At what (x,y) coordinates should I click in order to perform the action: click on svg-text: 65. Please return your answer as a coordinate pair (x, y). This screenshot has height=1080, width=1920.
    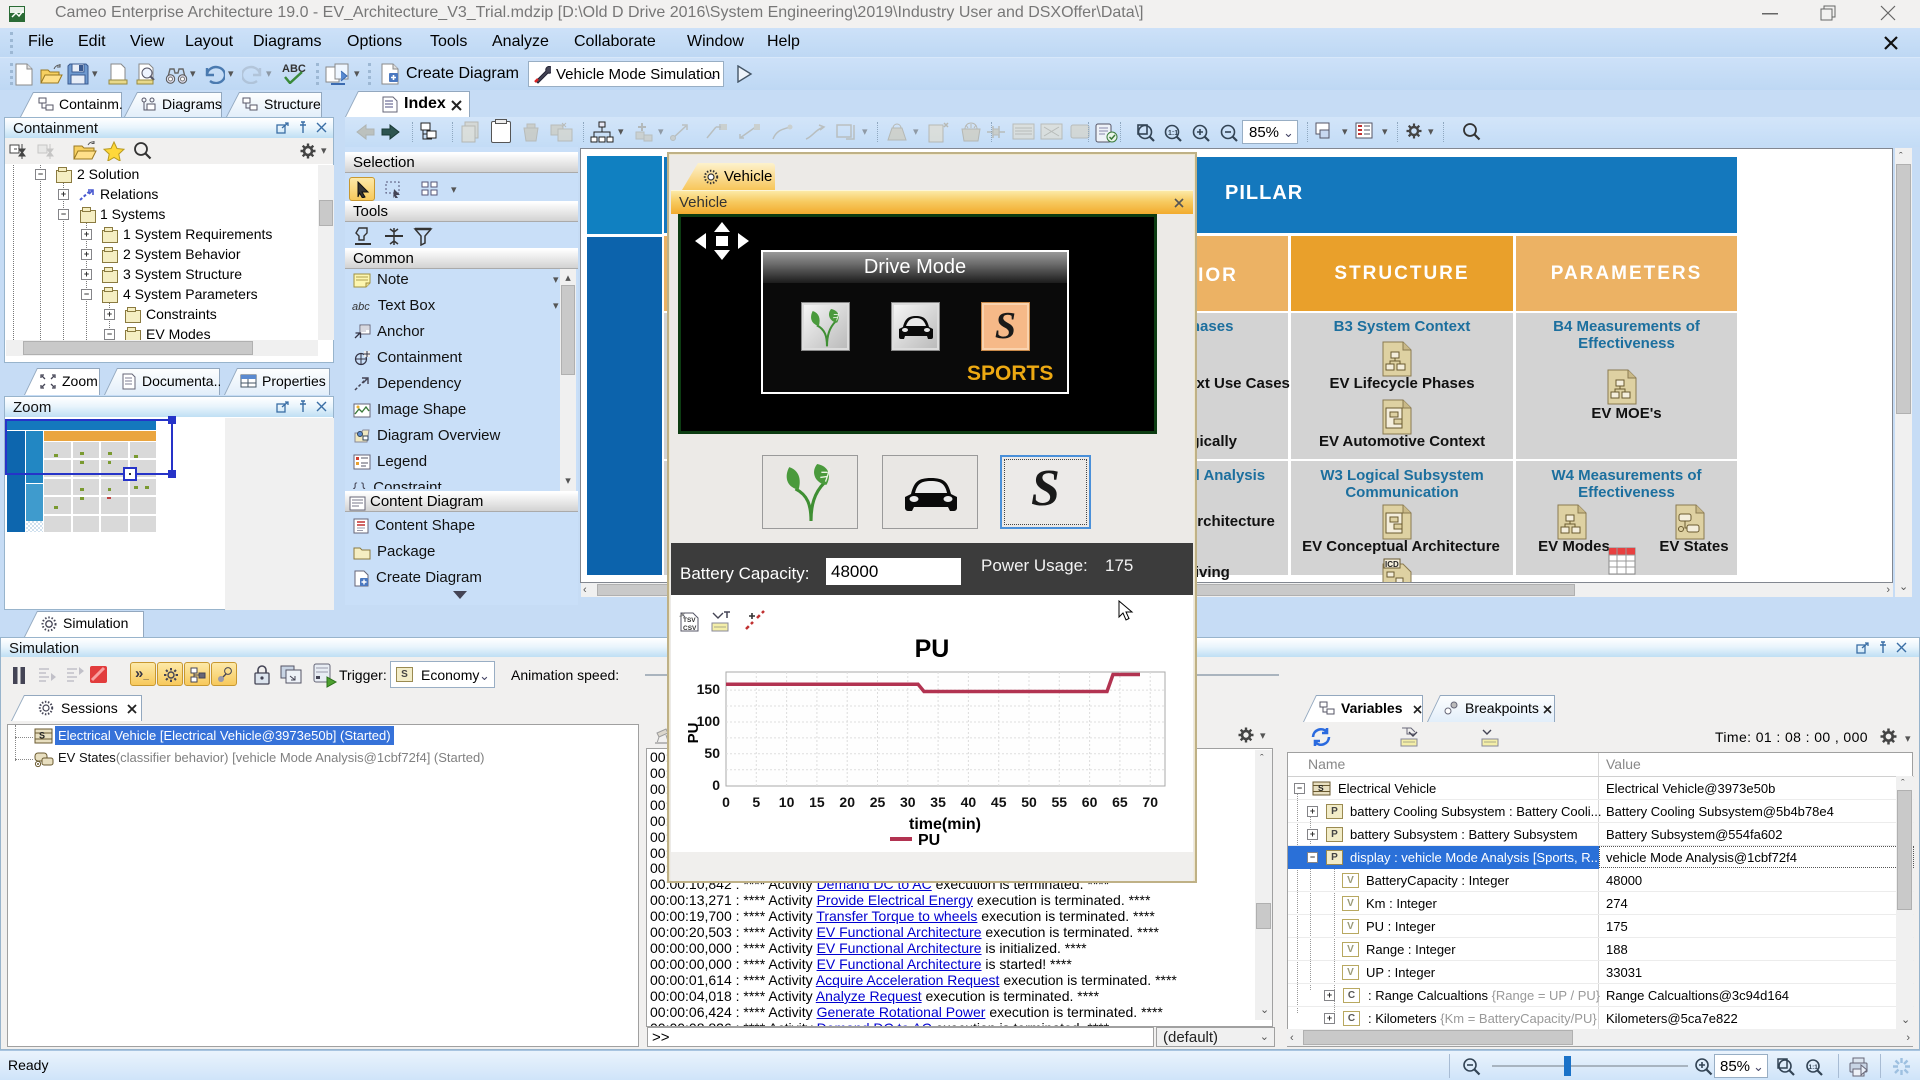
    Looking at the image, I should click on (1120, 802).